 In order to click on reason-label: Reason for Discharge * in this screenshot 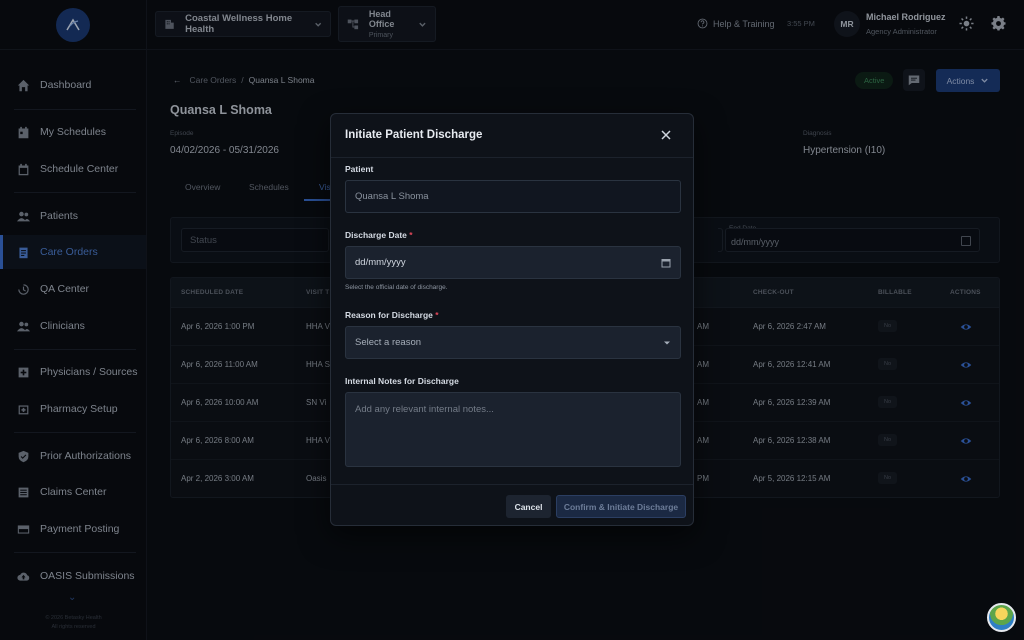, I will do `click(392, 315)`.